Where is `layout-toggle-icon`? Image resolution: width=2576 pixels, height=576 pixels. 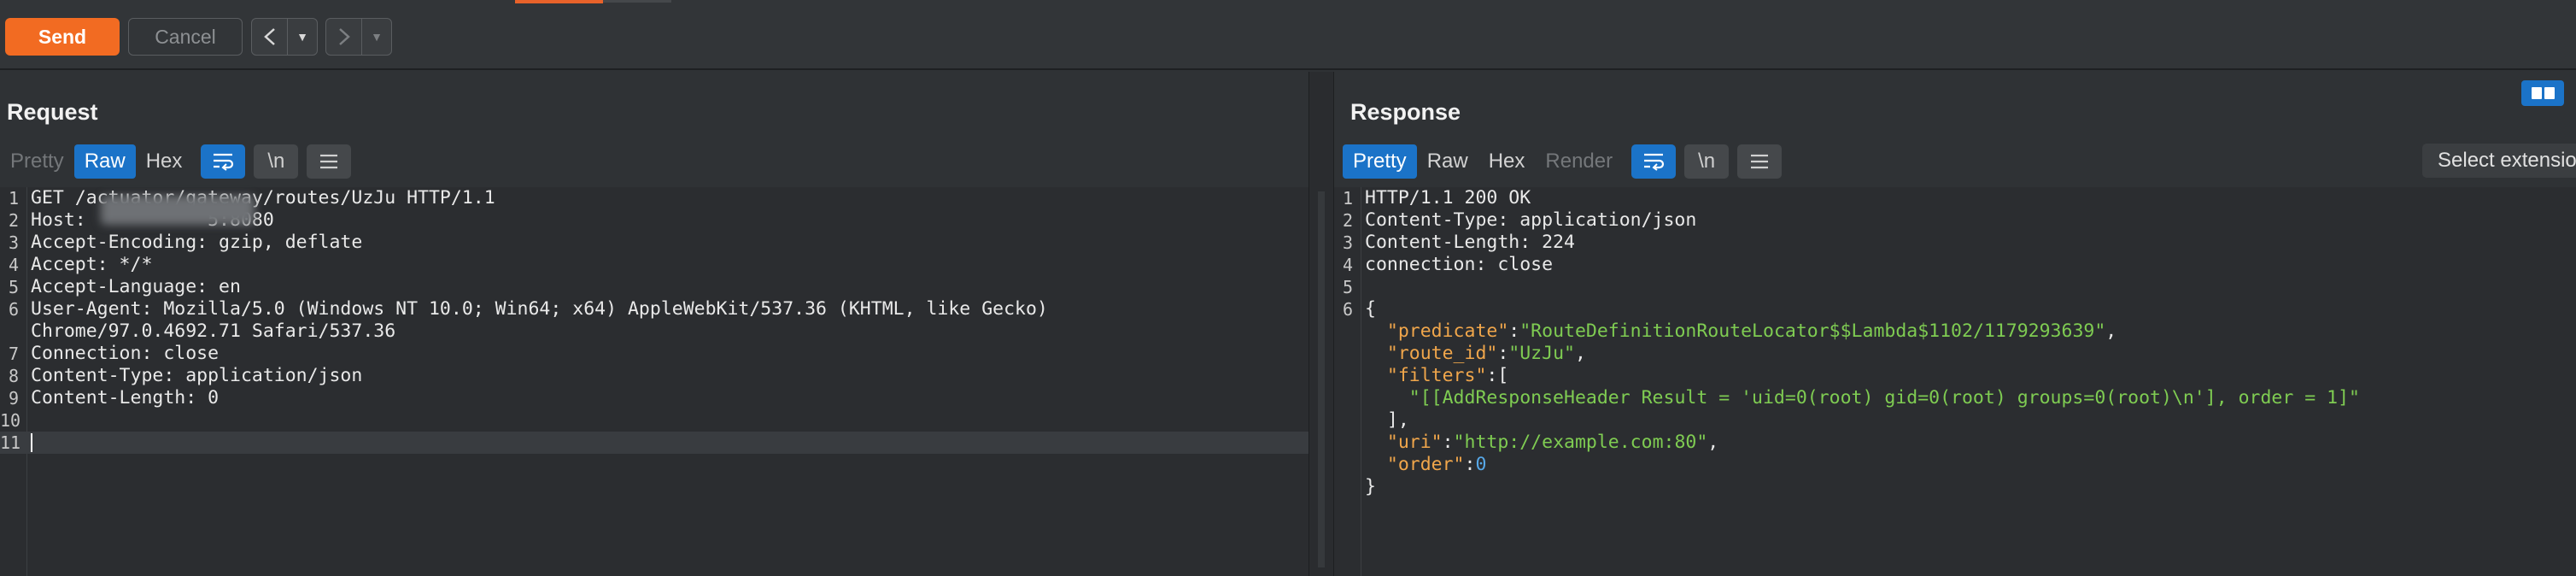
layout-toggle-icon is located at coordinates (2542, 93).